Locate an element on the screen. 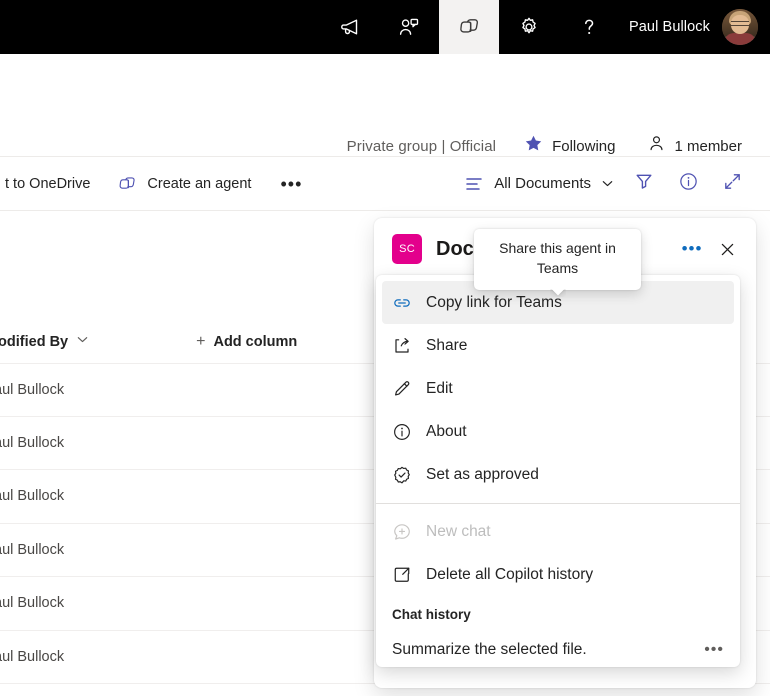 Image resolution: width=770 pixels, height=696 pixels. megaphone-icon is located at coordinates (349, 27).